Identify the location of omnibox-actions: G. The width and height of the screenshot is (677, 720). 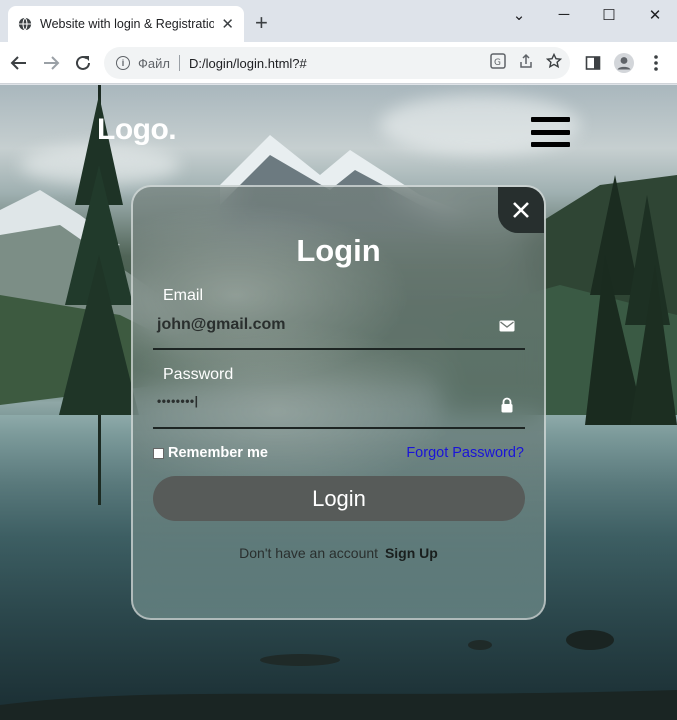
(526, 61).